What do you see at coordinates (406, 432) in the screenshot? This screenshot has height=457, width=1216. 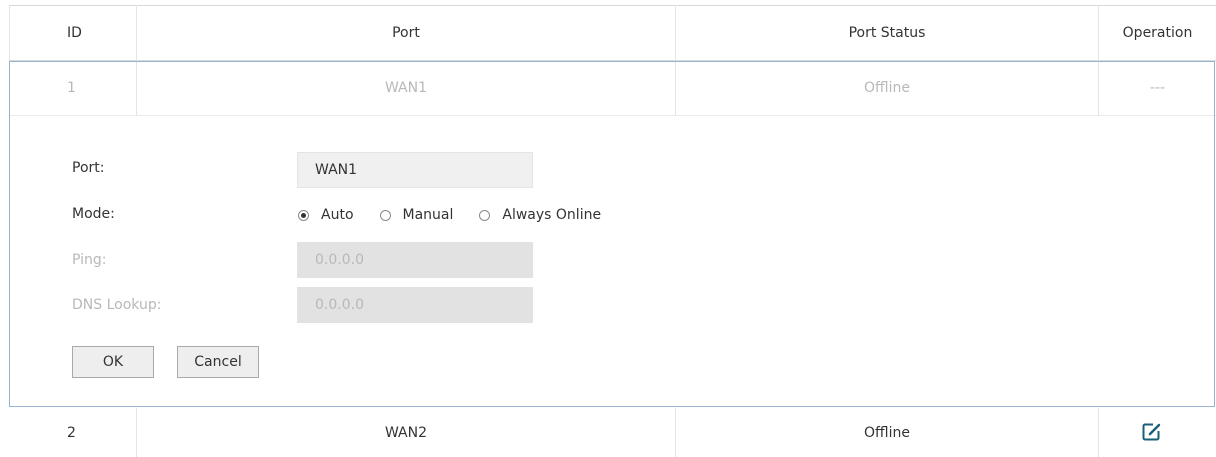 I see `row2-port: WAN2` at bounding box center [406, 432].